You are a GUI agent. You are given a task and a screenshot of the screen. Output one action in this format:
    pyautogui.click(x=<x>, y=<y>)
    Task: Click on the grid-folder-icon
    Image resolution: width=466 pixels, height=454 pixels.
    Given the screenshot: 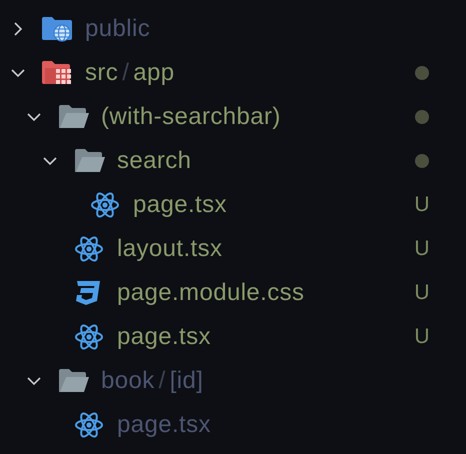 What is the action you would take?
    pyautogui.click(x=58, y=73)
    